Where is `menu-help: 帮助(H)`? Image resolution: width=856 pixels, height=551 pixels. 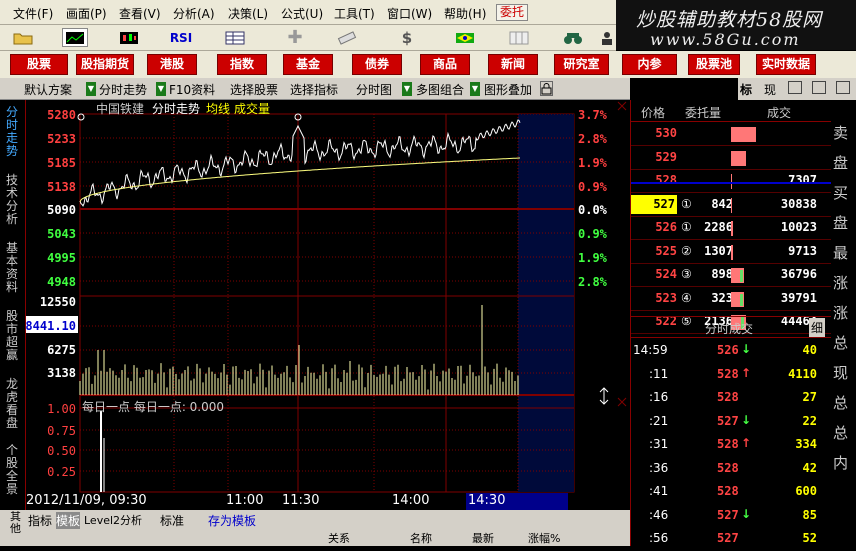 menu-help: 帮助(H) is located at coordinates (465, 13).